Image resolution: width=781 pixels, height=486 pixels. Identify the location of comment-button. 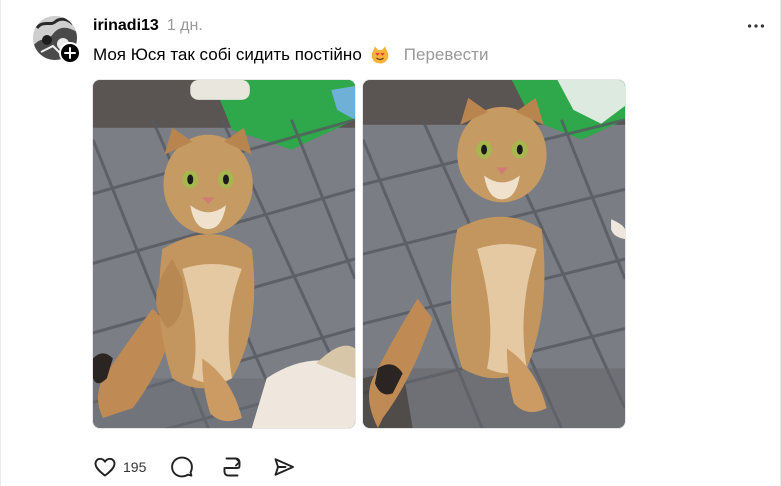
(182, 467).